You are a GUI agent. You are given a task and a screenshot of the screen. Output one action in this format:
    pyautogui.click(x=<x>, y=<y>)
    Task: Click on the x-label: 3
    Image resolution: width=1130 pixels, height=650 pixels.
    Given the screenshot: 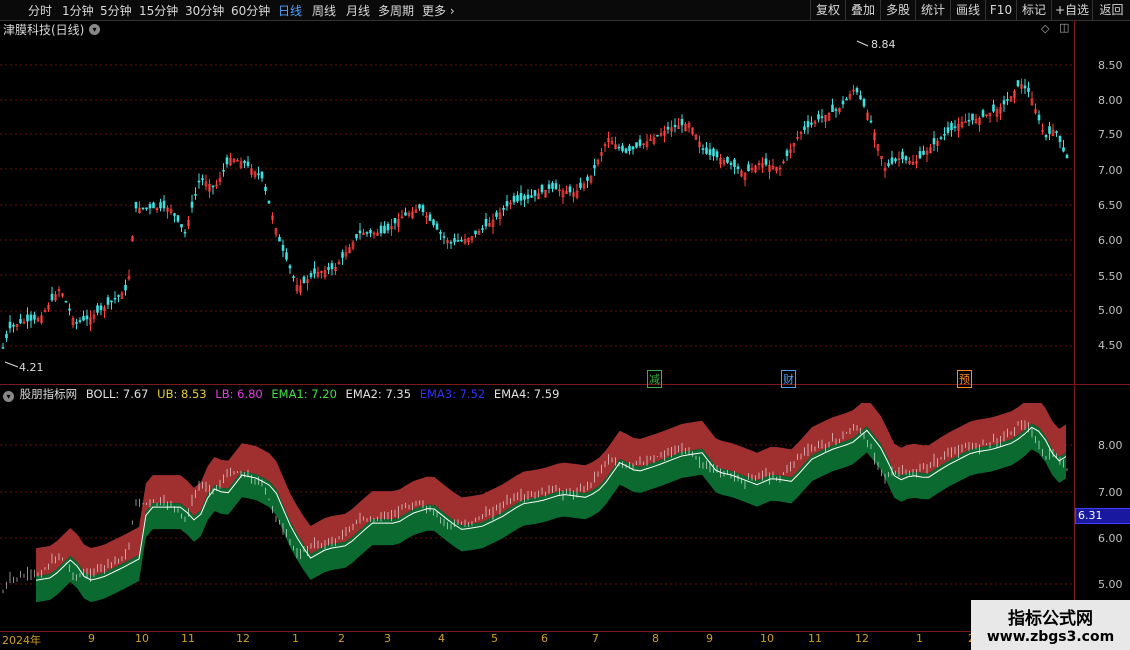 What is the action you would take?
    pyautogui.click(x=387, y=638)
    